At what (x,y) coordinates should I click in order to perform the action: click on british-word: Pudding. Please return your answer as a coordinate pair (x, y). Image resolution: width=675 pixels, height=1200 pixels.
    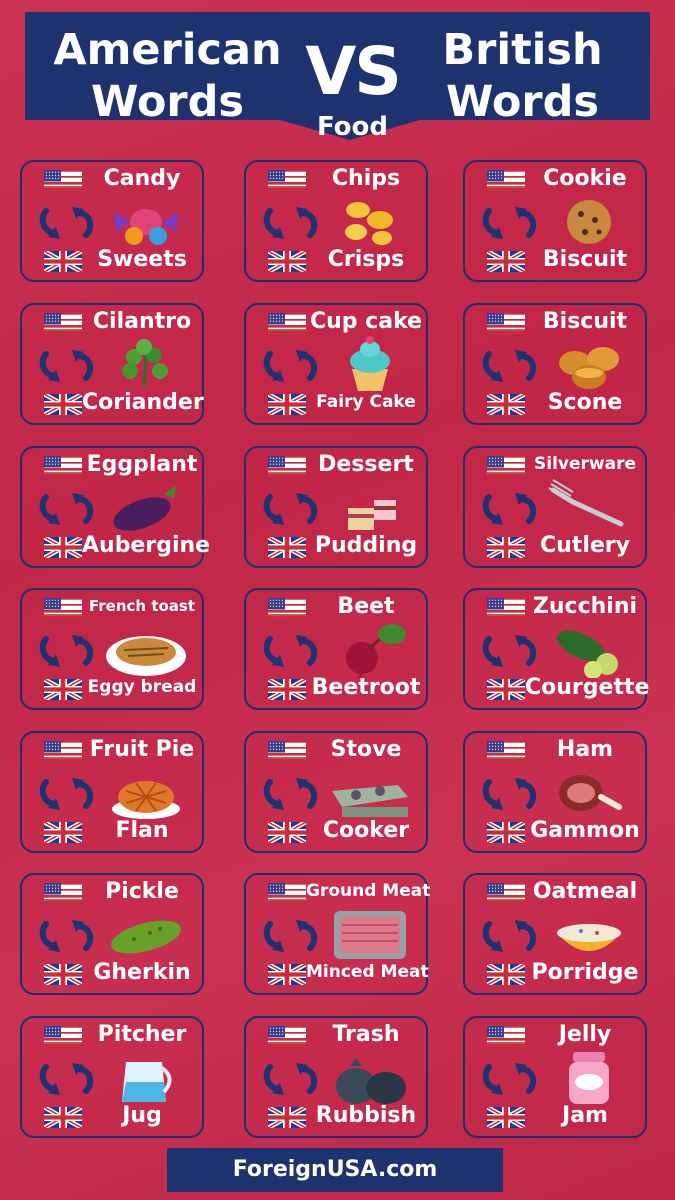
    Looking at the image, I should click on (366, 545).